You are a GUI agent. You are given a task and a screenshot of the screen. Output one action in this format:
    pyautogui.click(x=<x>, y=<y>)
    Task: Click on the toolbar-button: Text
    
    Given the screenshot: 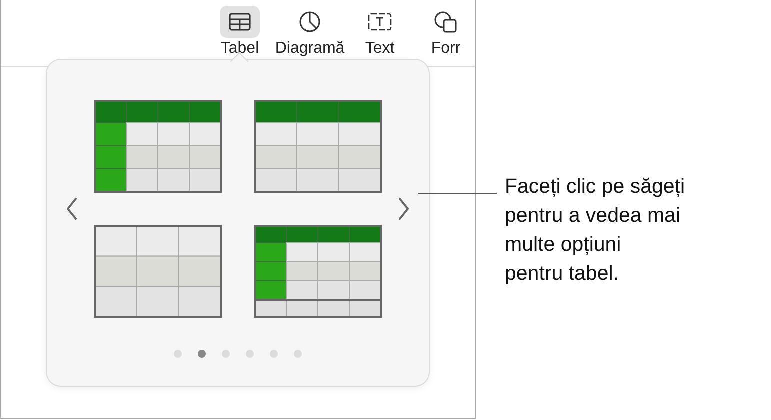 What is the action you would take?
    pyautogui.click(x=380, y=33)
    